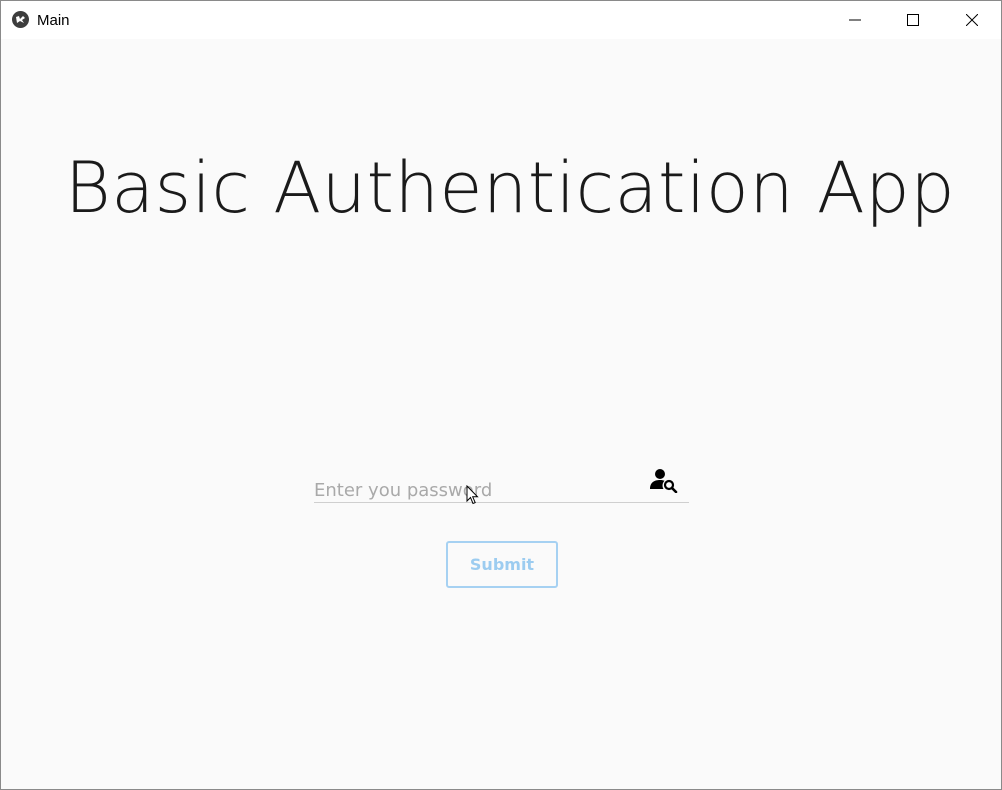  What do you see at coordinates (53, 20) in the screenshot?
I see `window-title: Main` at bounding box center [53, 20].